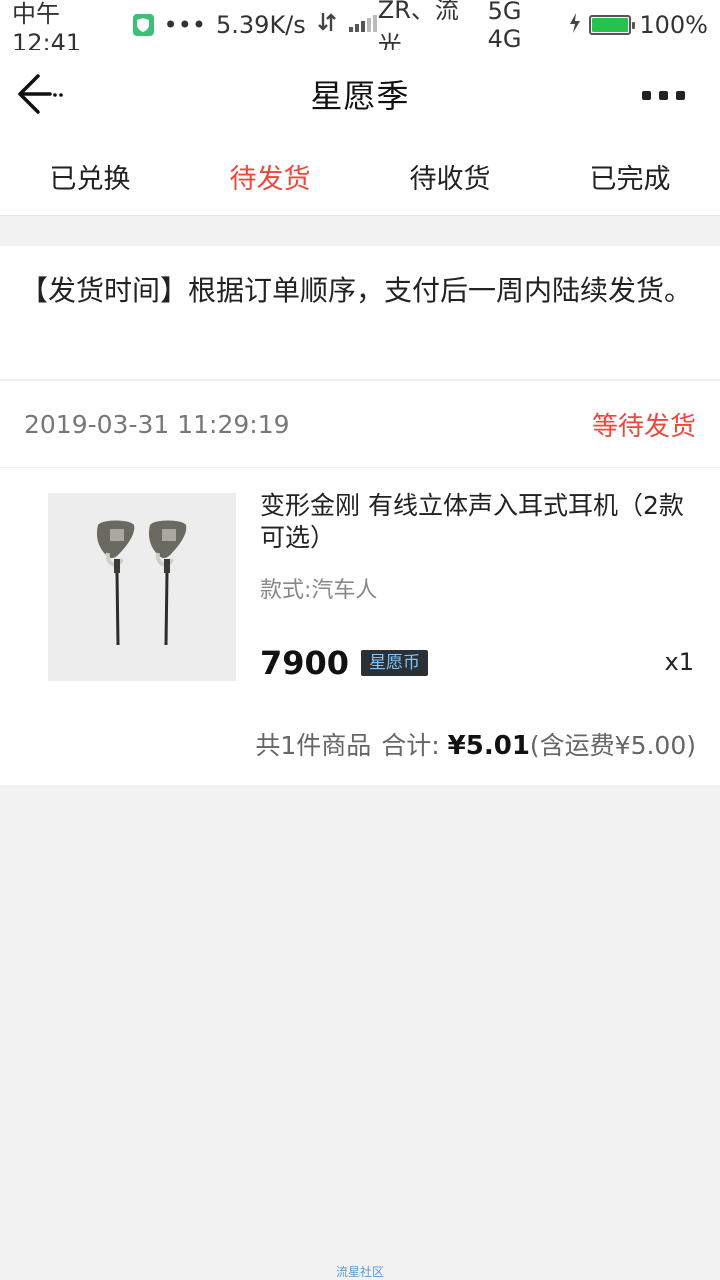 The height and width of the screenshot is (1280, 720). Describe the element at coordinates (157, 424) in the screenshot. I see `order-time: 2019-03-31 11:29:19` at that location.